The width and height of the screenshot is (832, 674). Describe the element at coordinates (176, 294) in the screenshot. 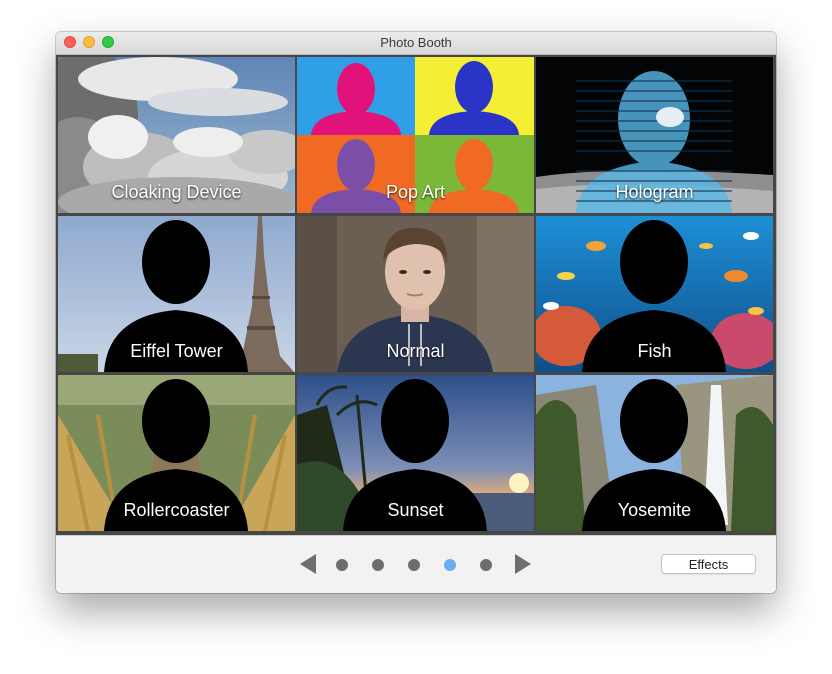

I see `effect-tile-eiffel-tower: Eiffel Tower` at that location.